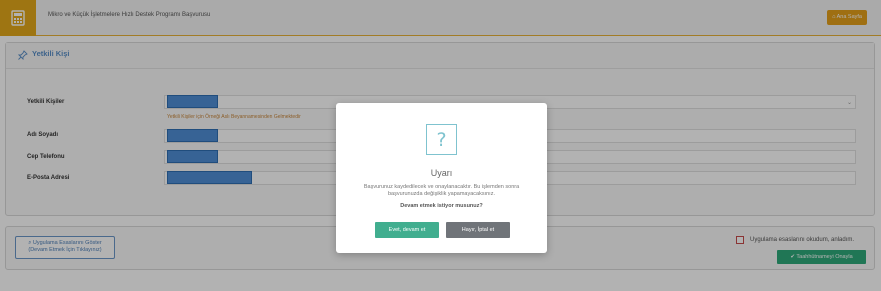 This screenshot has width=881, height=291. Describe the element at coordinates (441, 139) in the screenshot. I see `question-icon: ?` at that location.